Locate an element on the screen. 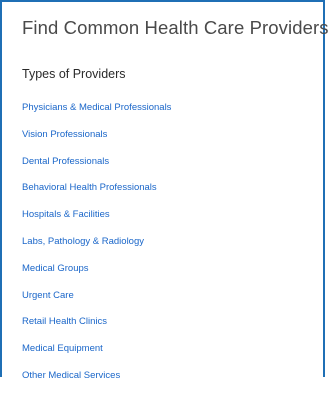 This screenshot has height=394, width=329. list-item: Other Medical Services is located at coordinates (96, 380).